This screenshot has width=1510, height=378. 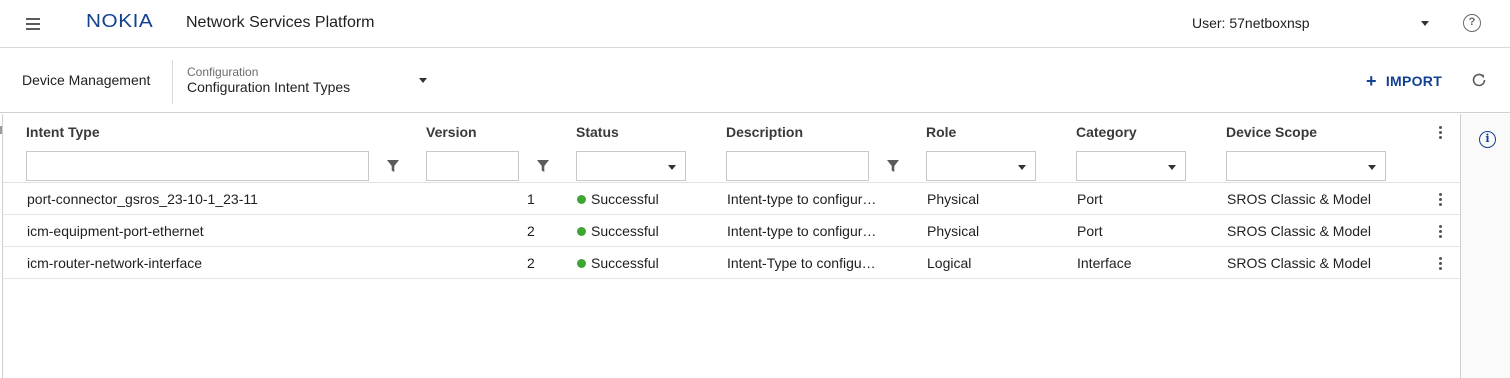 What do you see at coordinates (115, 231) in the screenshot?
I see `intent-type-cell: icm-equipment-port-ethernet` at bounding box center [115, 231].